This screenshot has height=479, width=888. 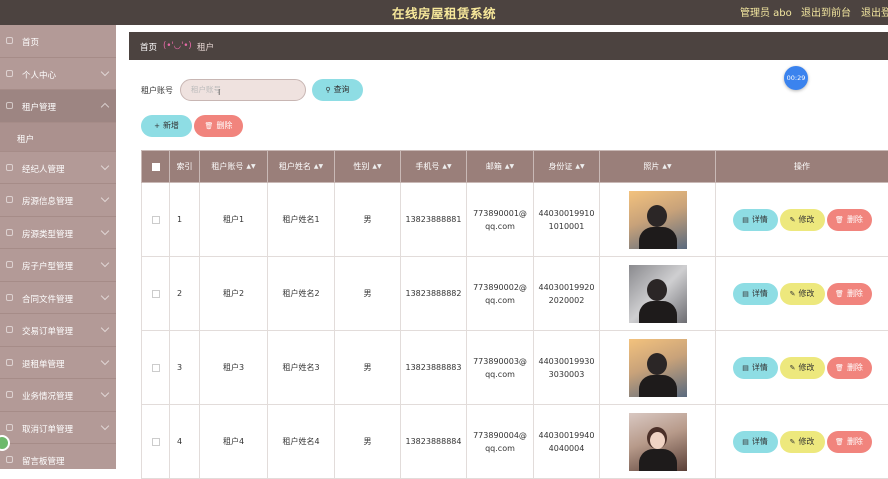 What do you see at coordinates (43, 364) in the screenshot?
I see `sidebar-item-label: 退租单管理` at bounding box center [43, 364].